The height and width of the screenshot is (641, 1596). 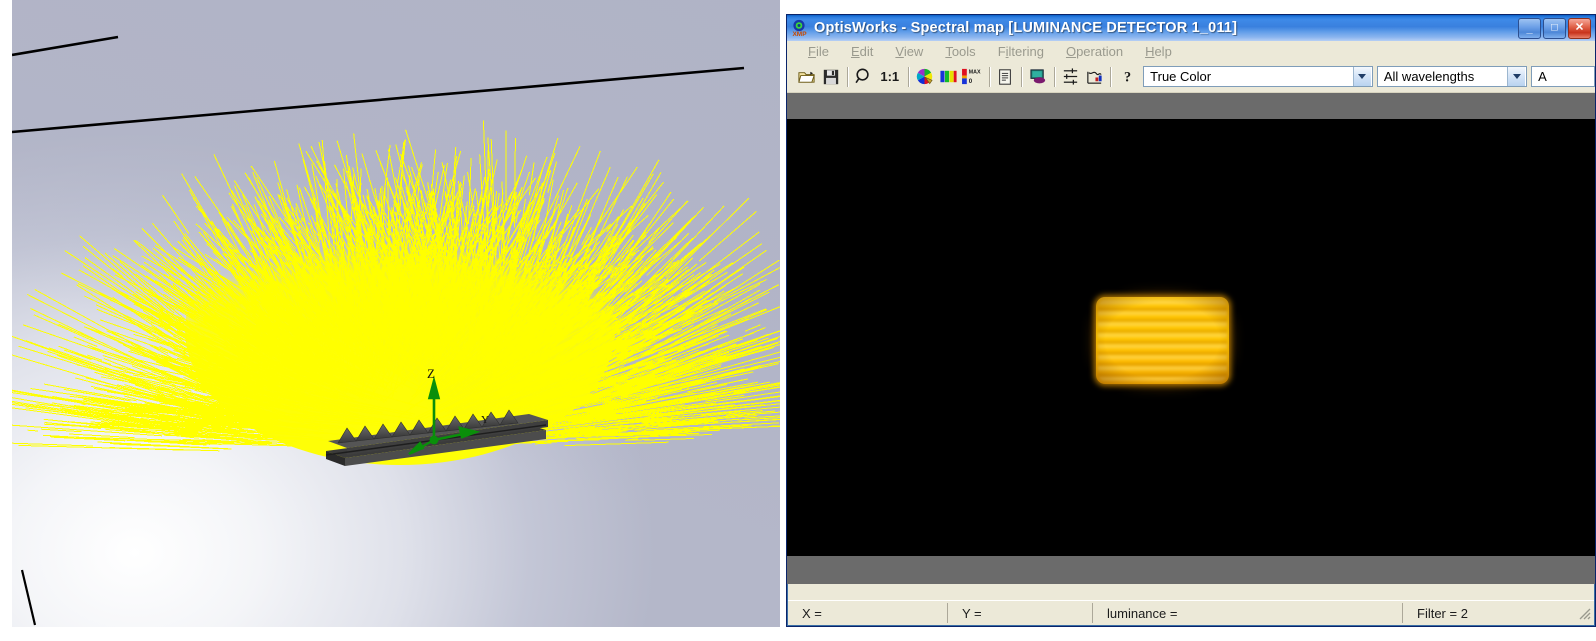 I want to click on close-button: ✕, so click(x=1579, y=28).